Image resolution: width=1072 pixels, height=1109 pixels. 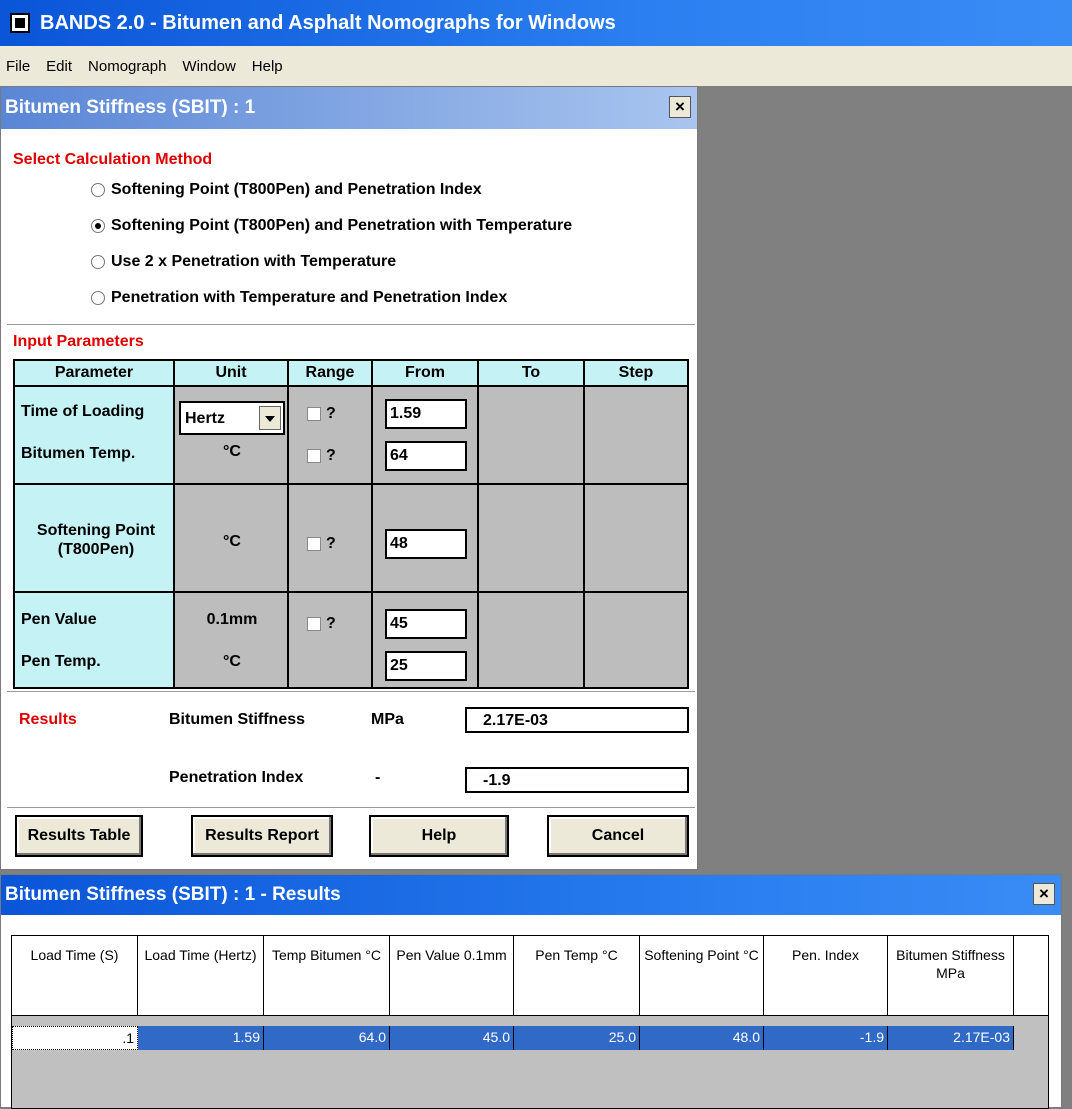 I want to click on chevron-down-icon, so click(x=270, y=418).